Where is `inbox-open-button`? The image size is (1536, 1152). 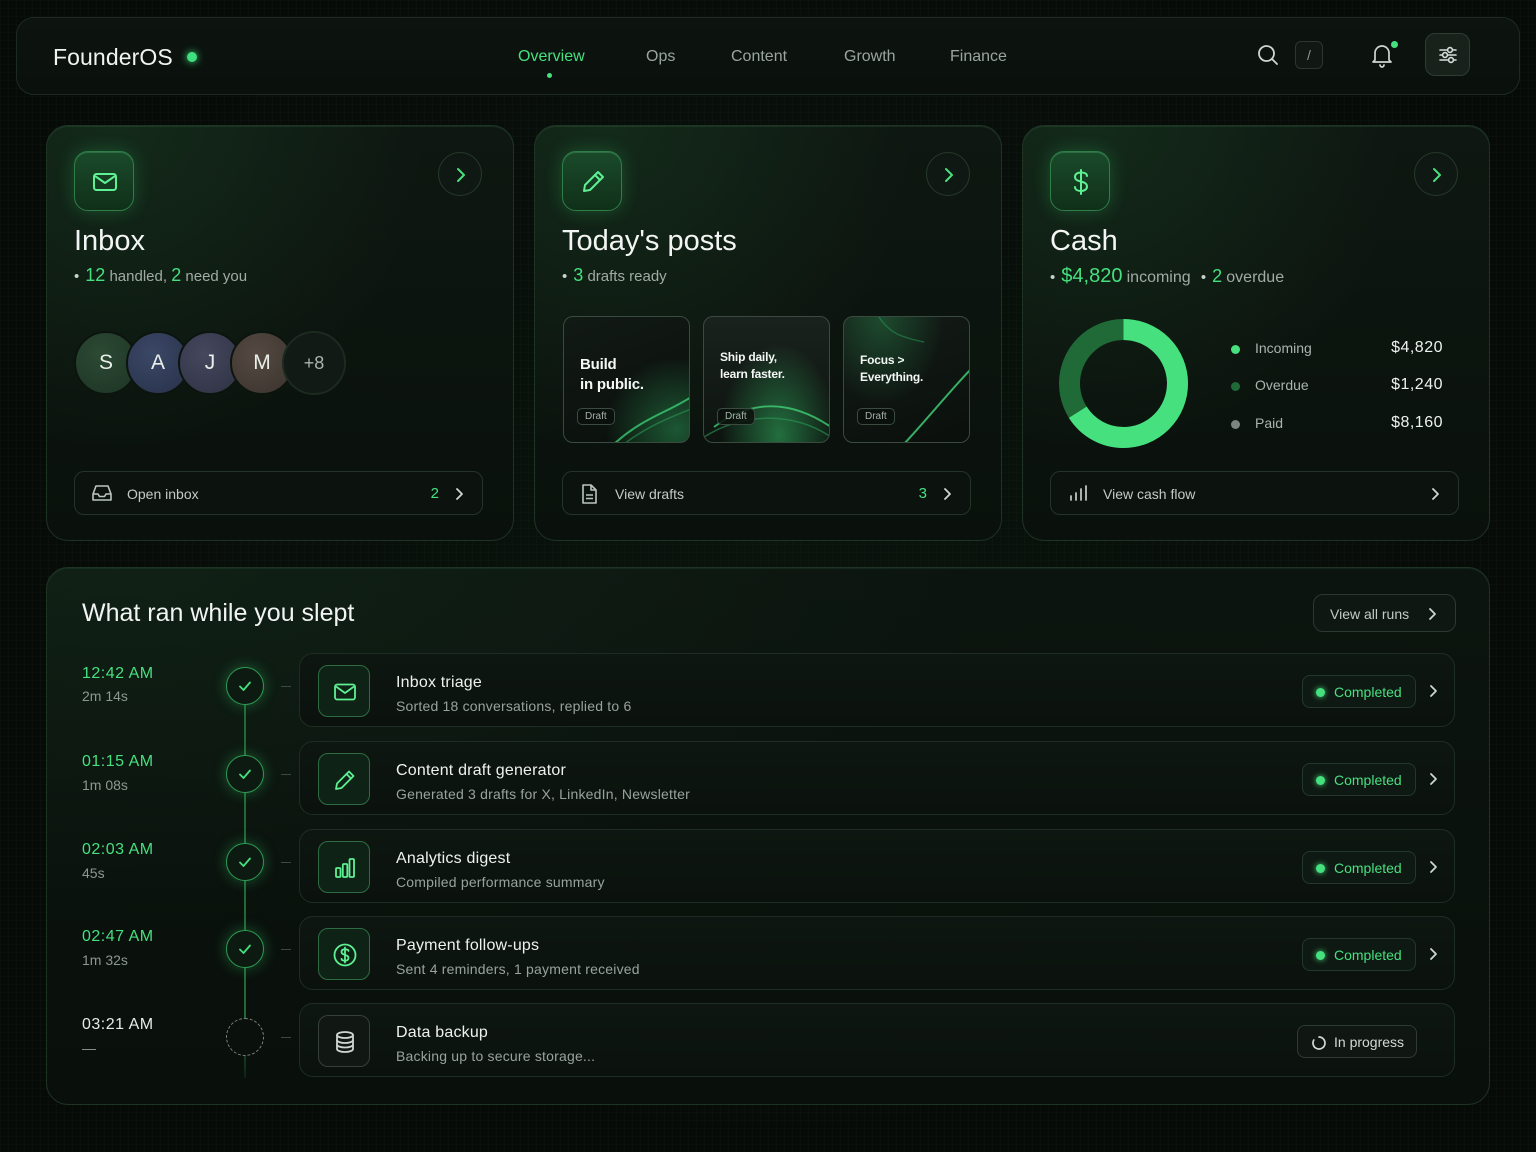
inbox-open-button is located at coordinates (460, 174).